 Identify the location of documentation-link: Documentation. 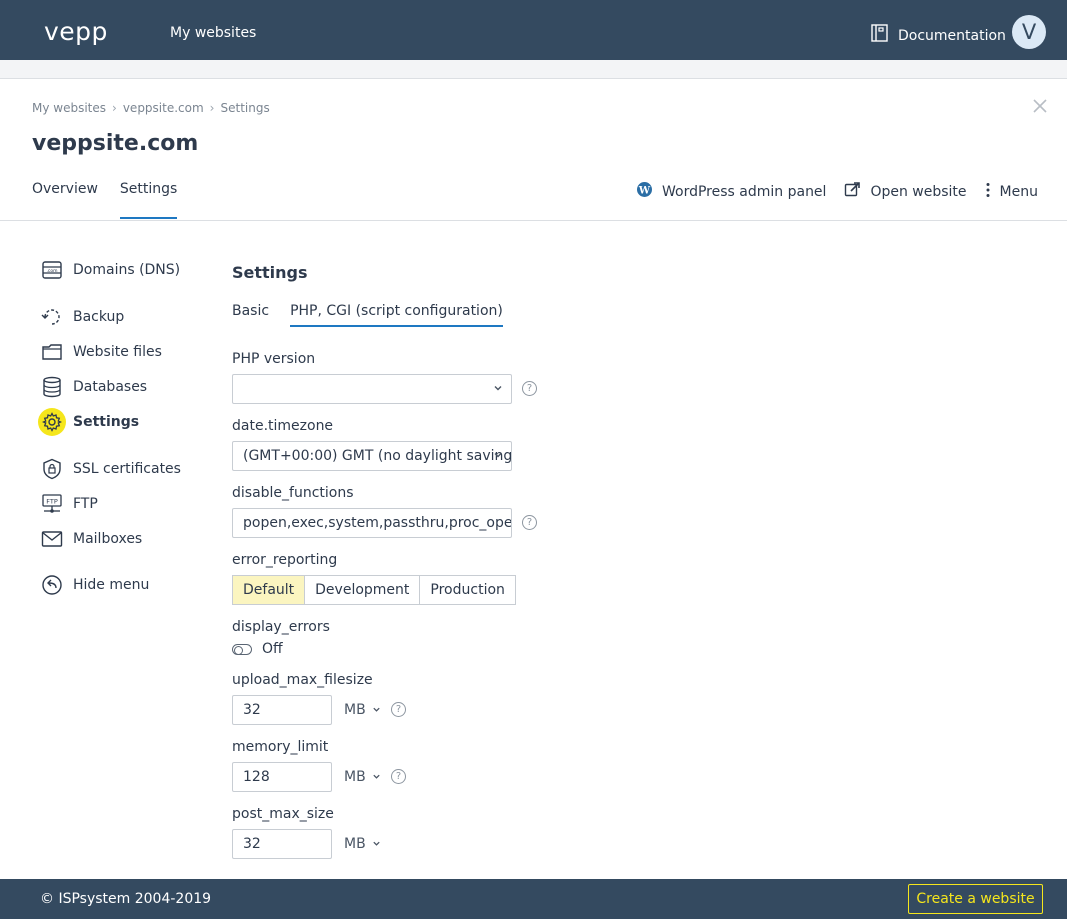
(938, 35).